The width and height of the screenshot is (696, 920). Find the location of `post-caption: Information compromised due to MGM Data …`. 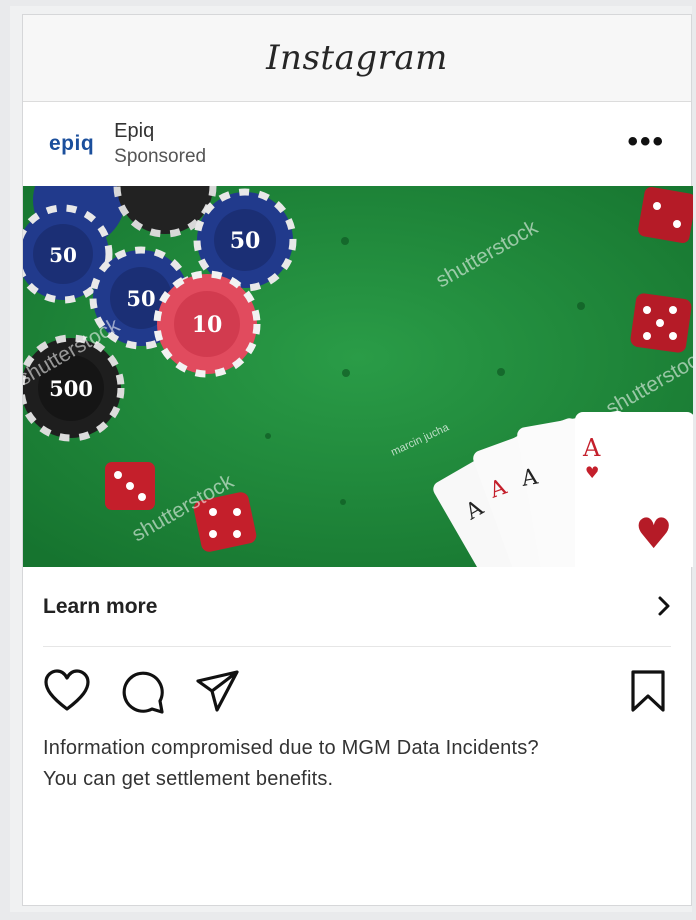

post-caption: Information compromised due to MGM Data … is located at coordinates (357, 764).